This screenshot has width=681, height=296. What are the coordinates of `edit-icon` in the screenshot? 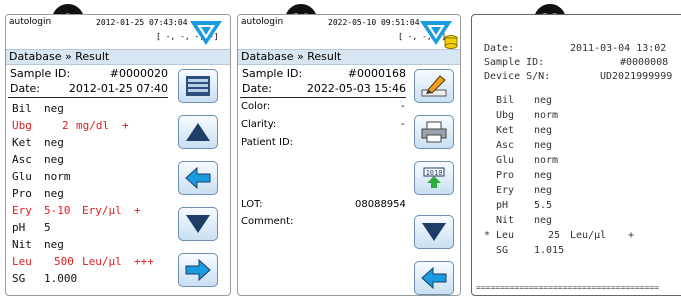 It's located at (434, 86).